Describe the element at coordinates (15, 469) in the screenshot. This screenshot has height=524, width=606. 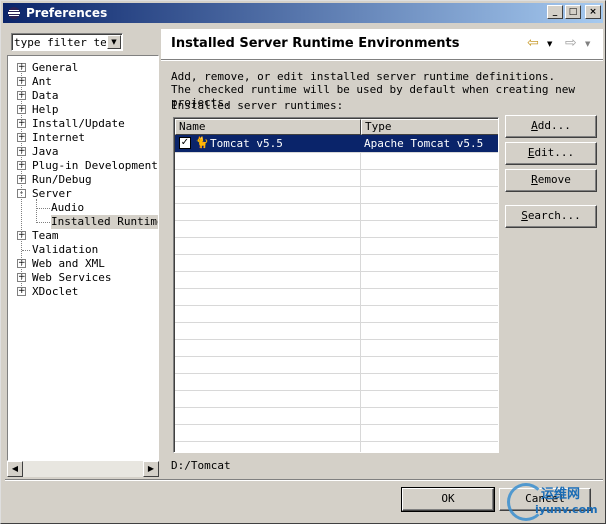
I see `scroll-left-icon: ◀` at that location.